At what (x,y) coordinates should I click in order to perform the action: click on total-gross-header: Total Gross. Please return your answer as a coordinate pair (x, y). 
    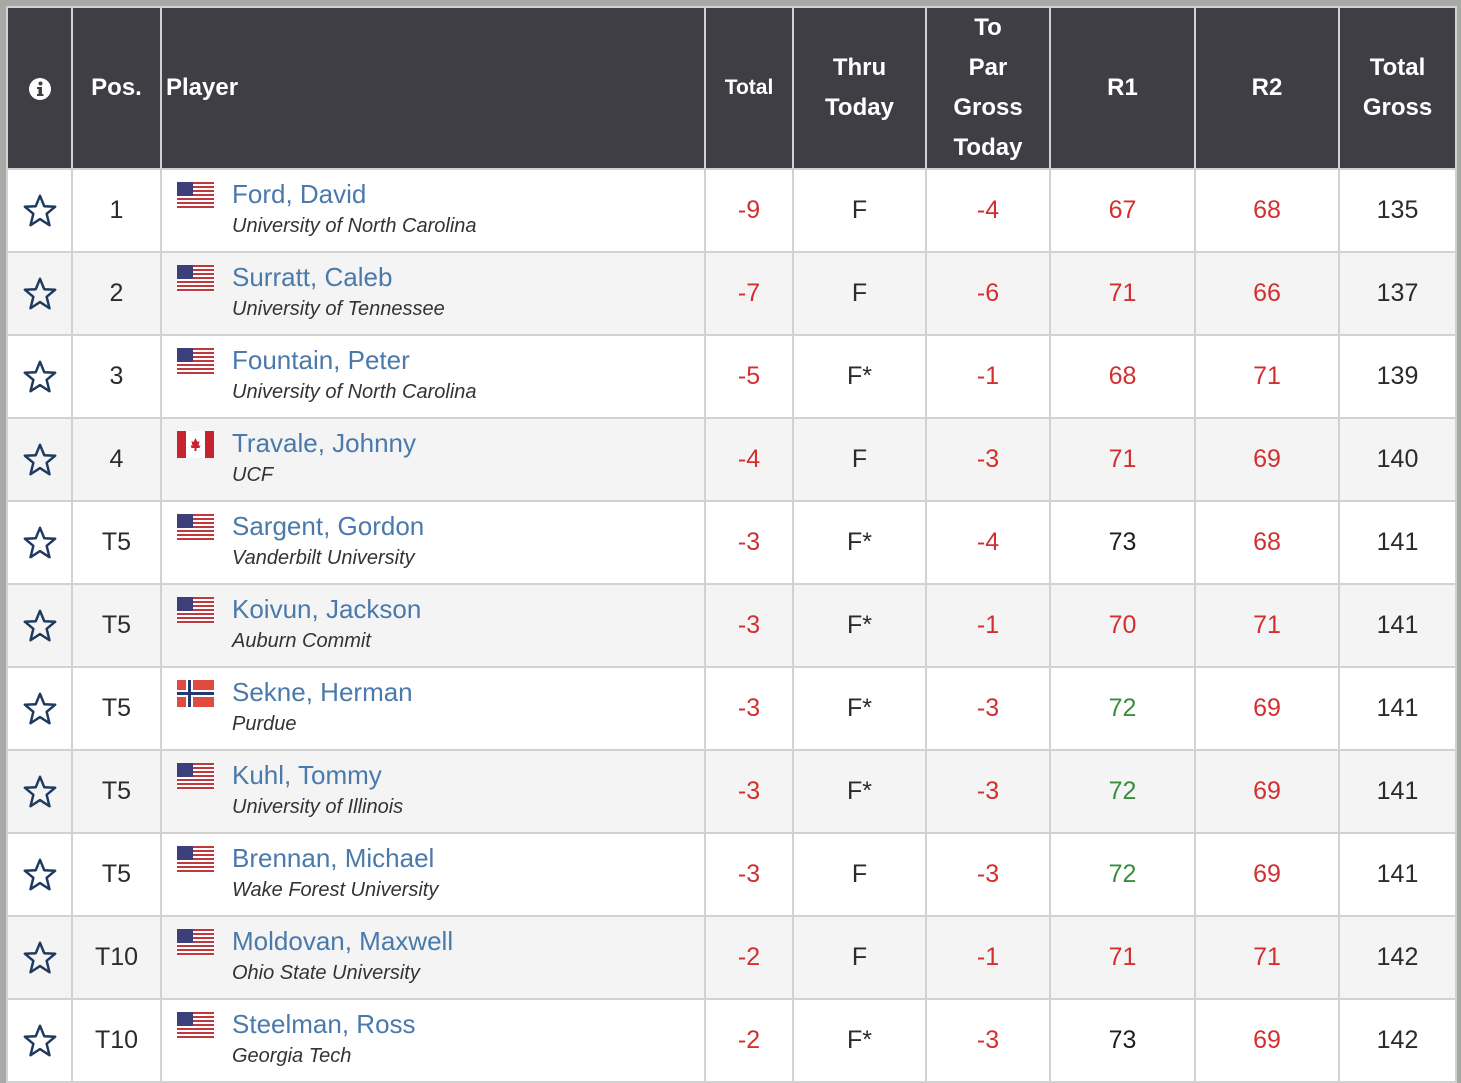
    Looking at the image, I should click on (1397, 88).